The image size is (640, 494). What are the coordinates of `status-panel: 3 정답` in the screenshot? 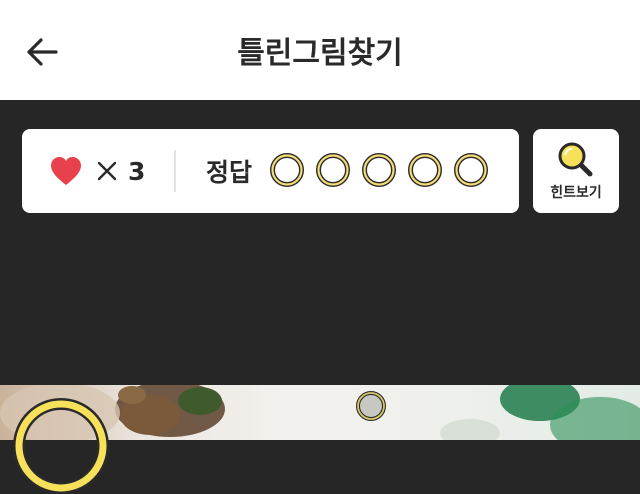 It's located at (270, 171).